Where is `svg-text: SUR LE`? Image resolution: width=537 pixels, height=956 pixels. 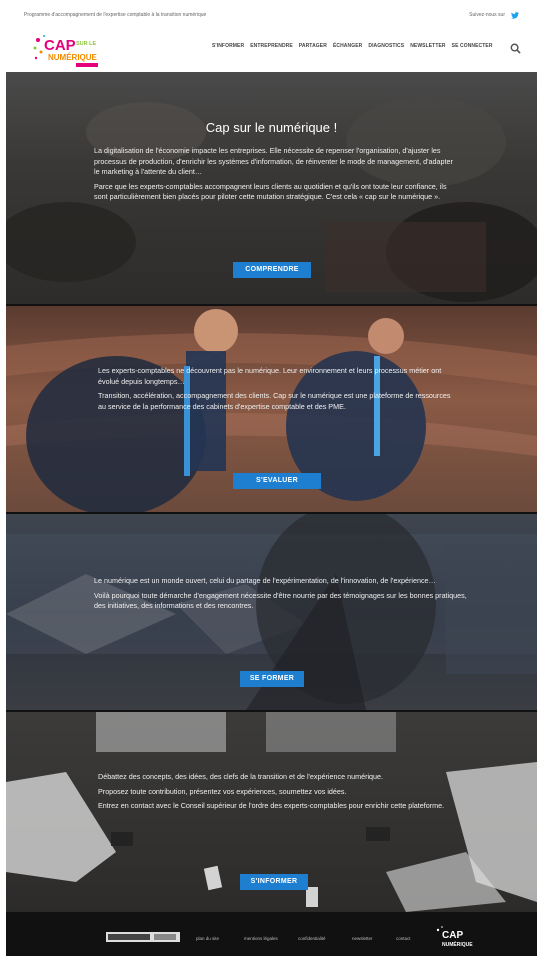 svg-text: SUR LE is located at coordinates (86, 44).